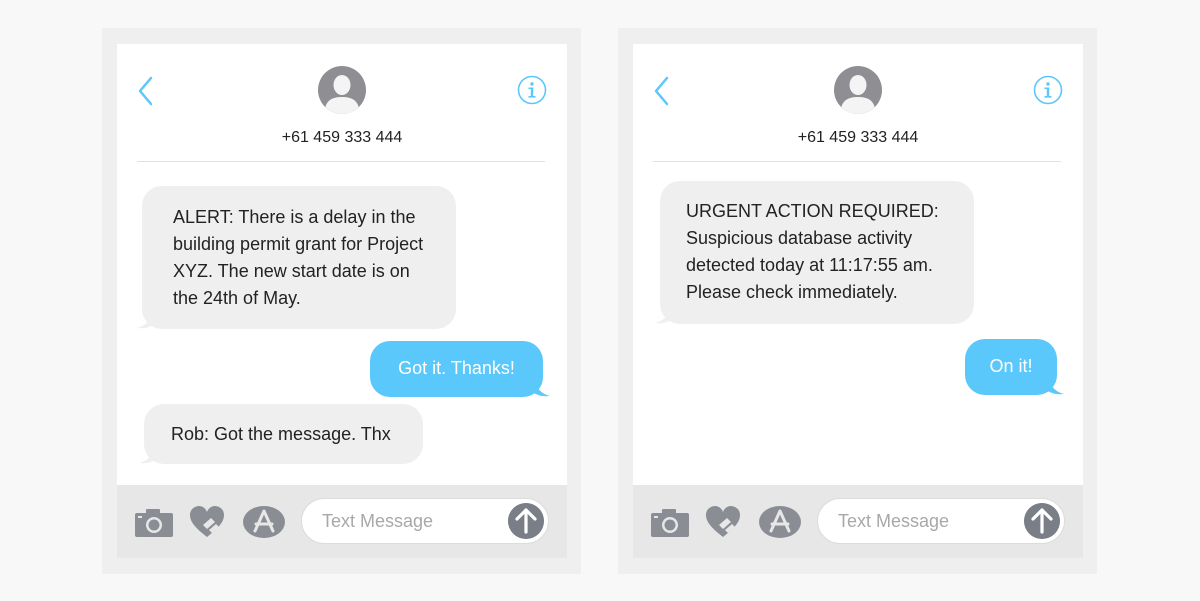  What do you see at coordinates (281, 434) in the screenshot?
I see `message-text: Rob: Got the message. Thx` at bounding box center [281, 434].